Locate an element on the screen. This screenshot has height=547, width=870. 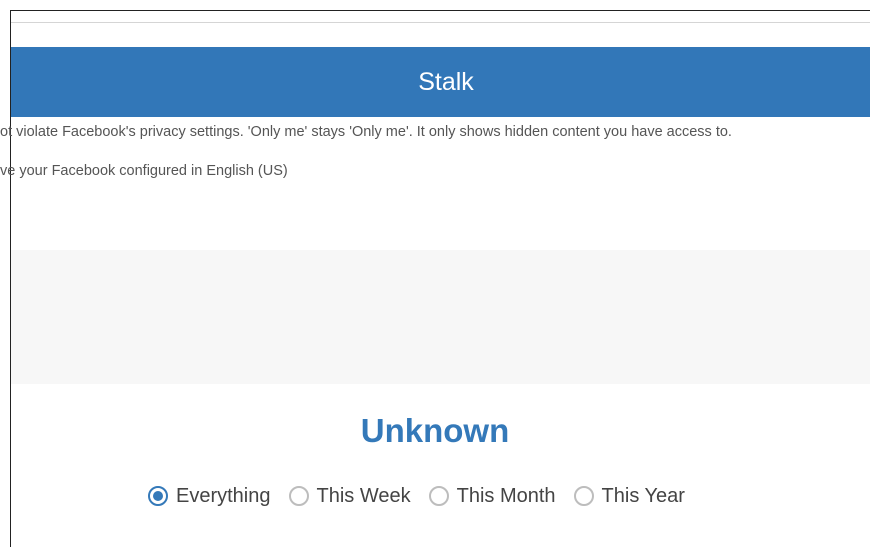
radio-label-this-month: This Month is located at coordinates (506, 495).